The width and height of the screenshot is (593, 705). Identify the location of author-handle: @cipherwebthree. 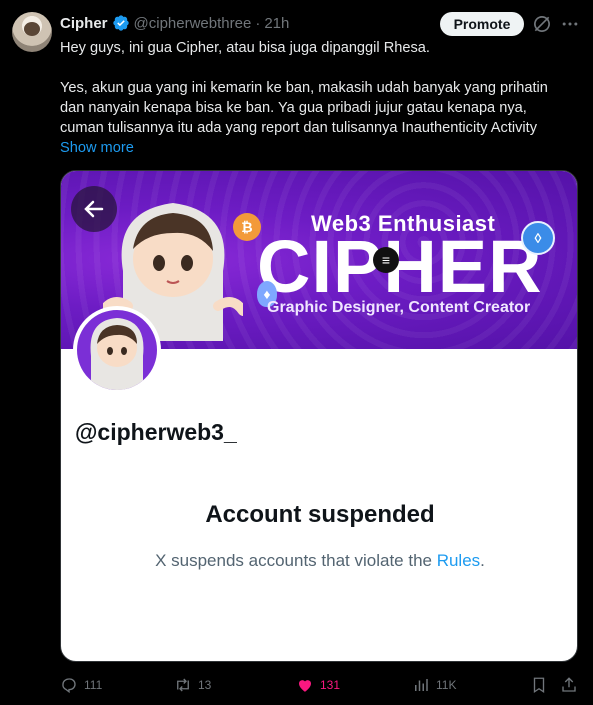
(193, 23).